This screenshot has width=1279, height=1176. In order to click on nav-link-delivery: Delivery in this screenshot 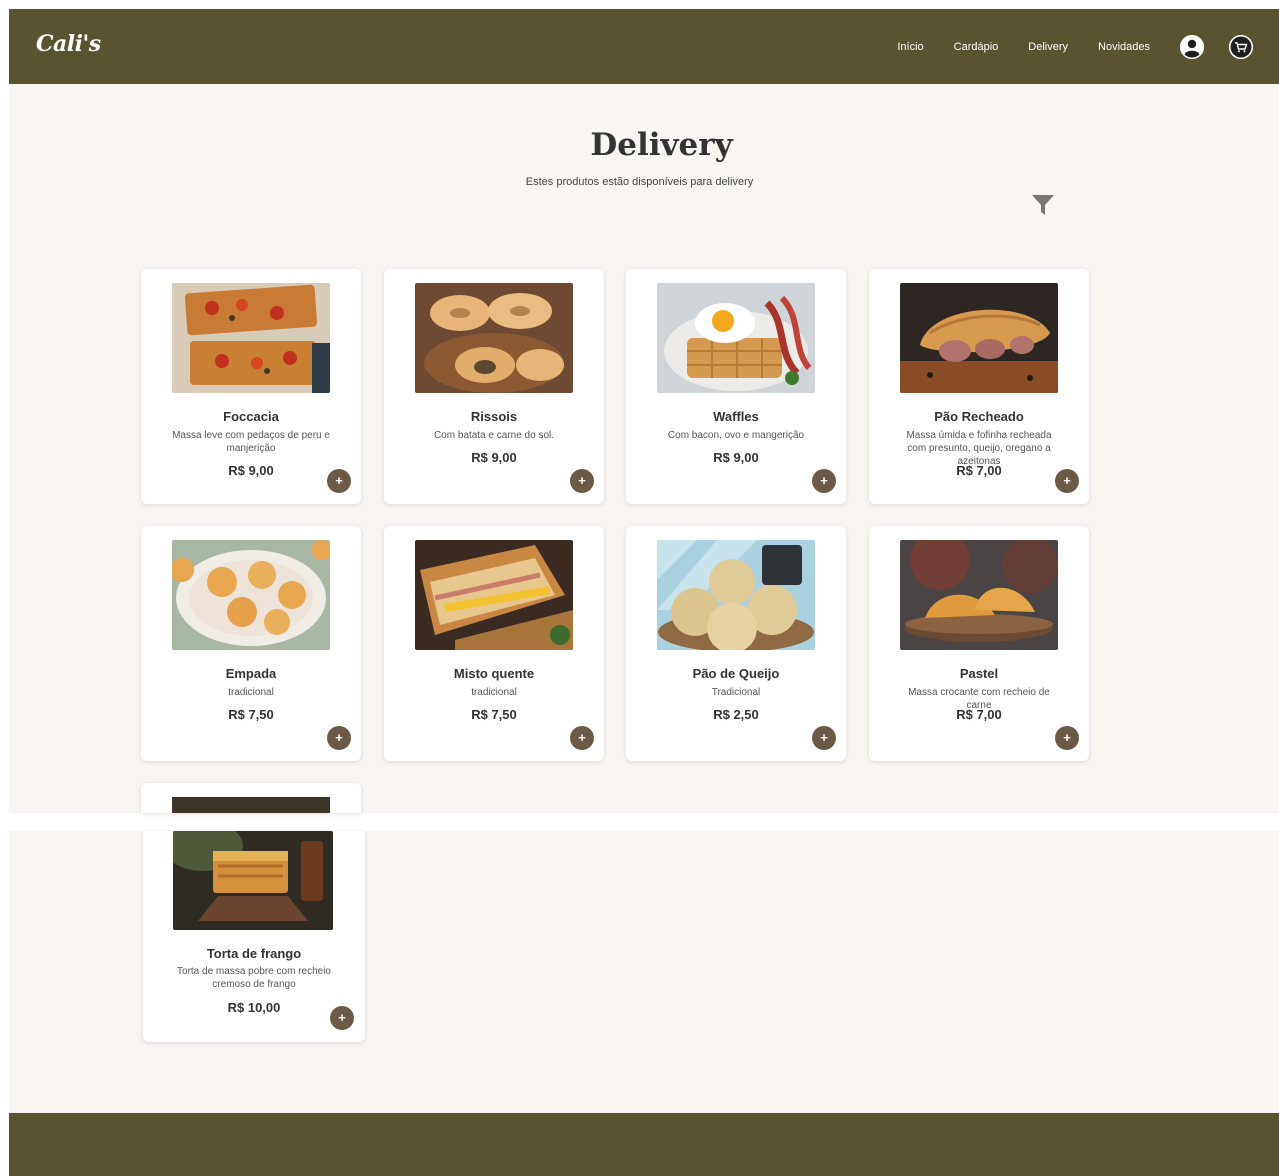, I will do `click(1048, 47)`.